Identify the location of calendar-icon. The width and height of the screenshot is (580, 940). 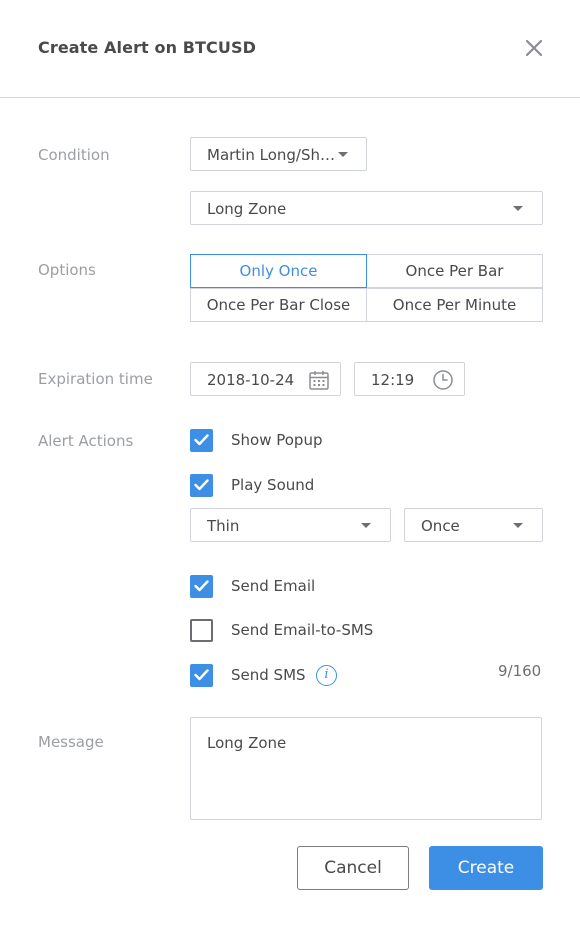
(319, 380).